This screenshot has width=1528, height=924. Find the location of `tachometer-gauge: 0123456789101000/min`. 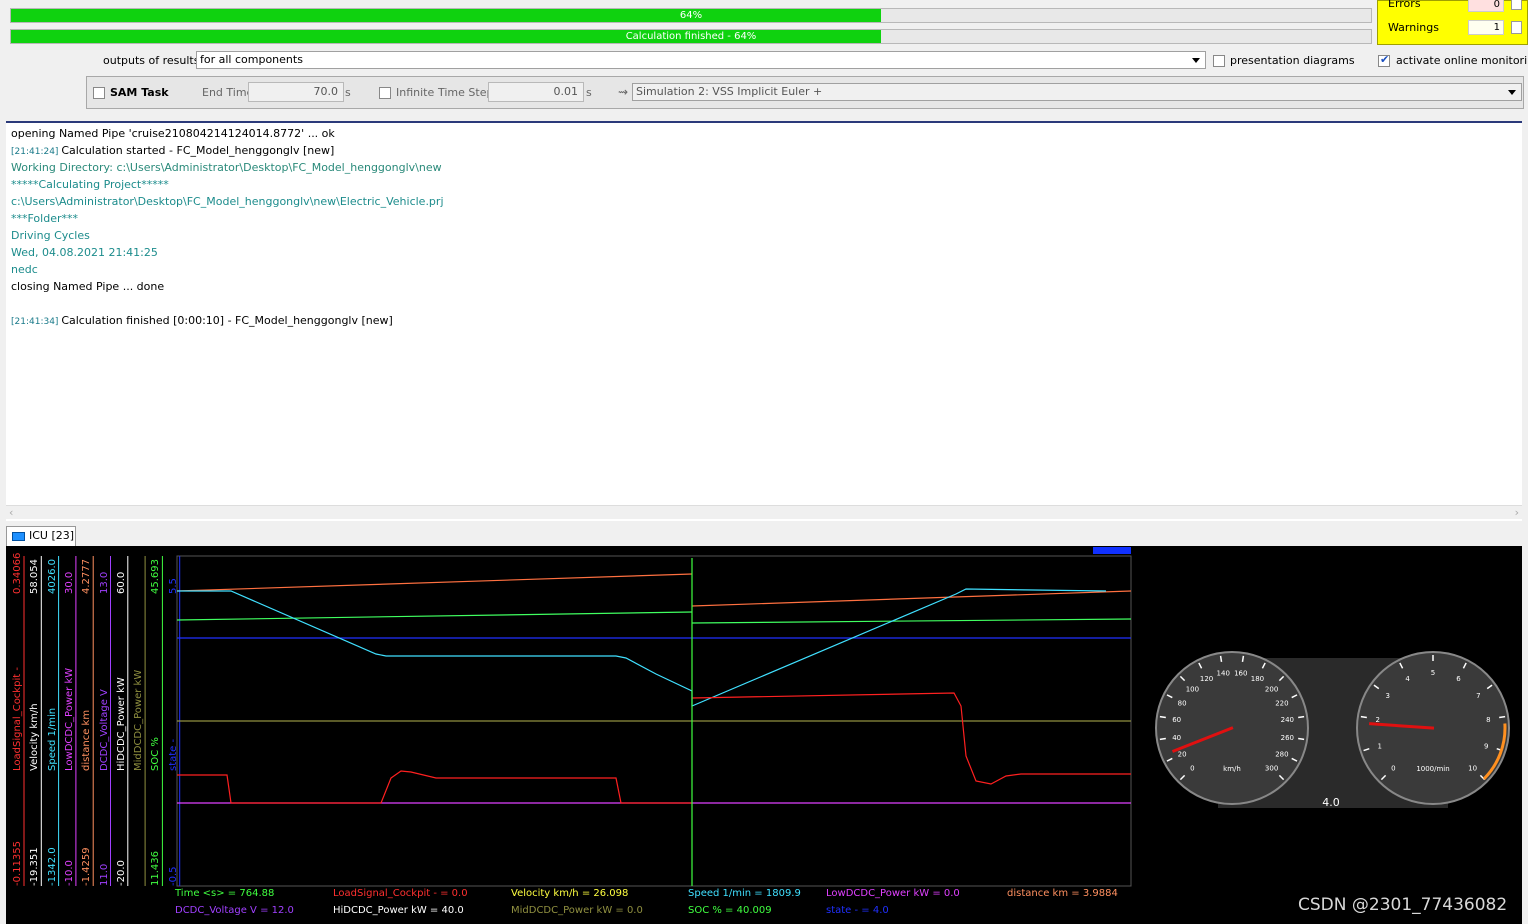

tachometer-gauge: 0123456789101000/min is located at coordinates (1433, 728).